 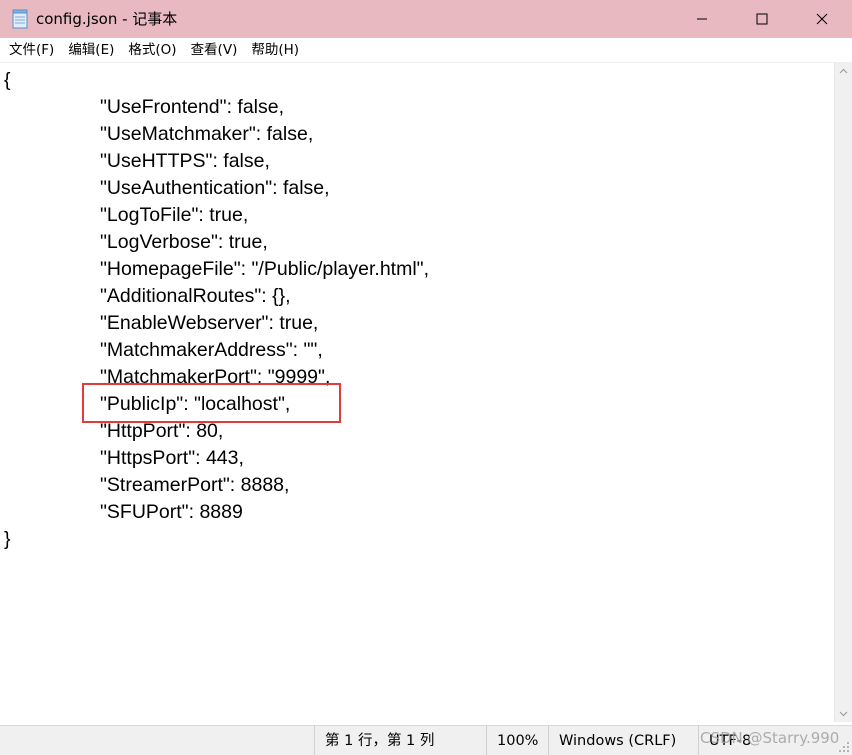 I want to click on maximize-icon, so click(x=762, y=19).